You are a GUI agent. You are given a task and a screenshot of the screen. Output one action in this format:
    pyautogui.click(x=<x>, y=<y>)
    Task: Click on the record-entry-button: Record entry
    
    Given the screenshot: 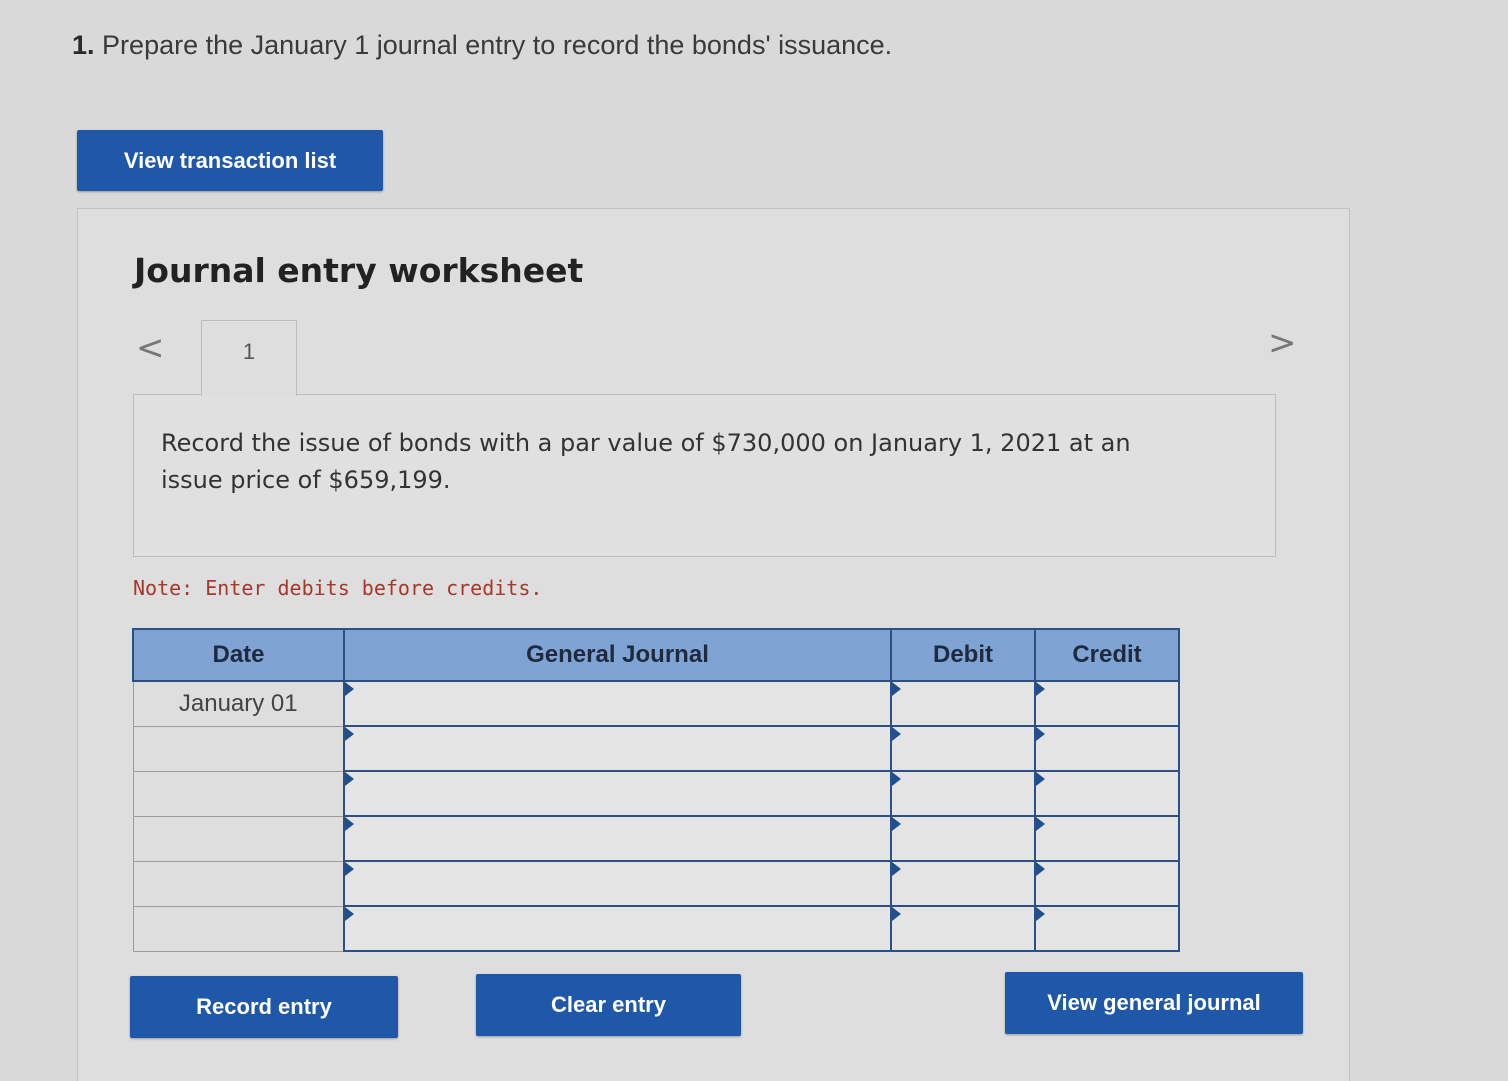 What is the action you would take?
    pyautogui.click(x=264, y=1007)
    